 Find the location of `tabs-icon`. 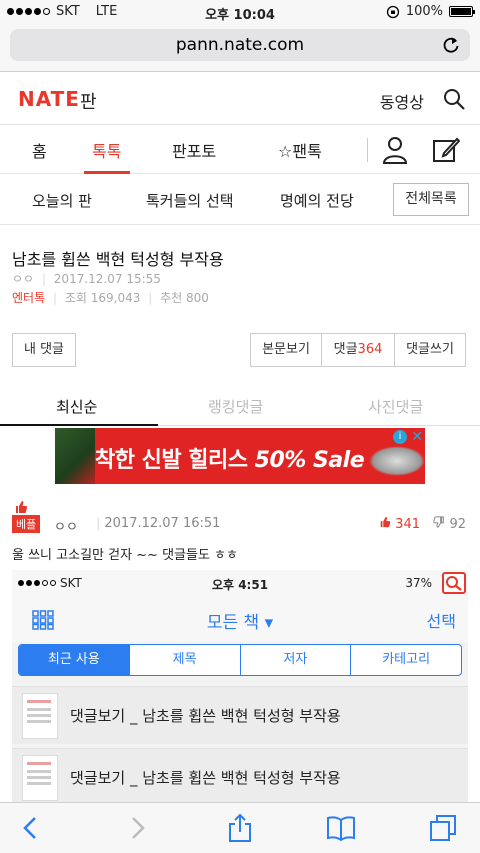

tabs-icon is located at coordinates (443, 828).